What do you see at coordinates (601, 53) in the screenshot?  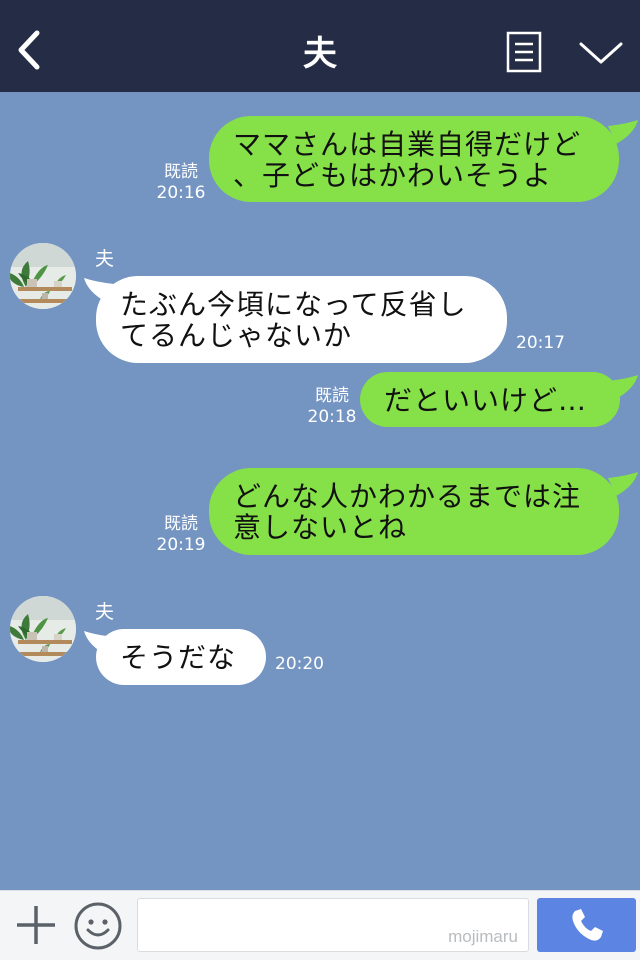 I see `chevron-down-icon` at bounding box center [601, 53].